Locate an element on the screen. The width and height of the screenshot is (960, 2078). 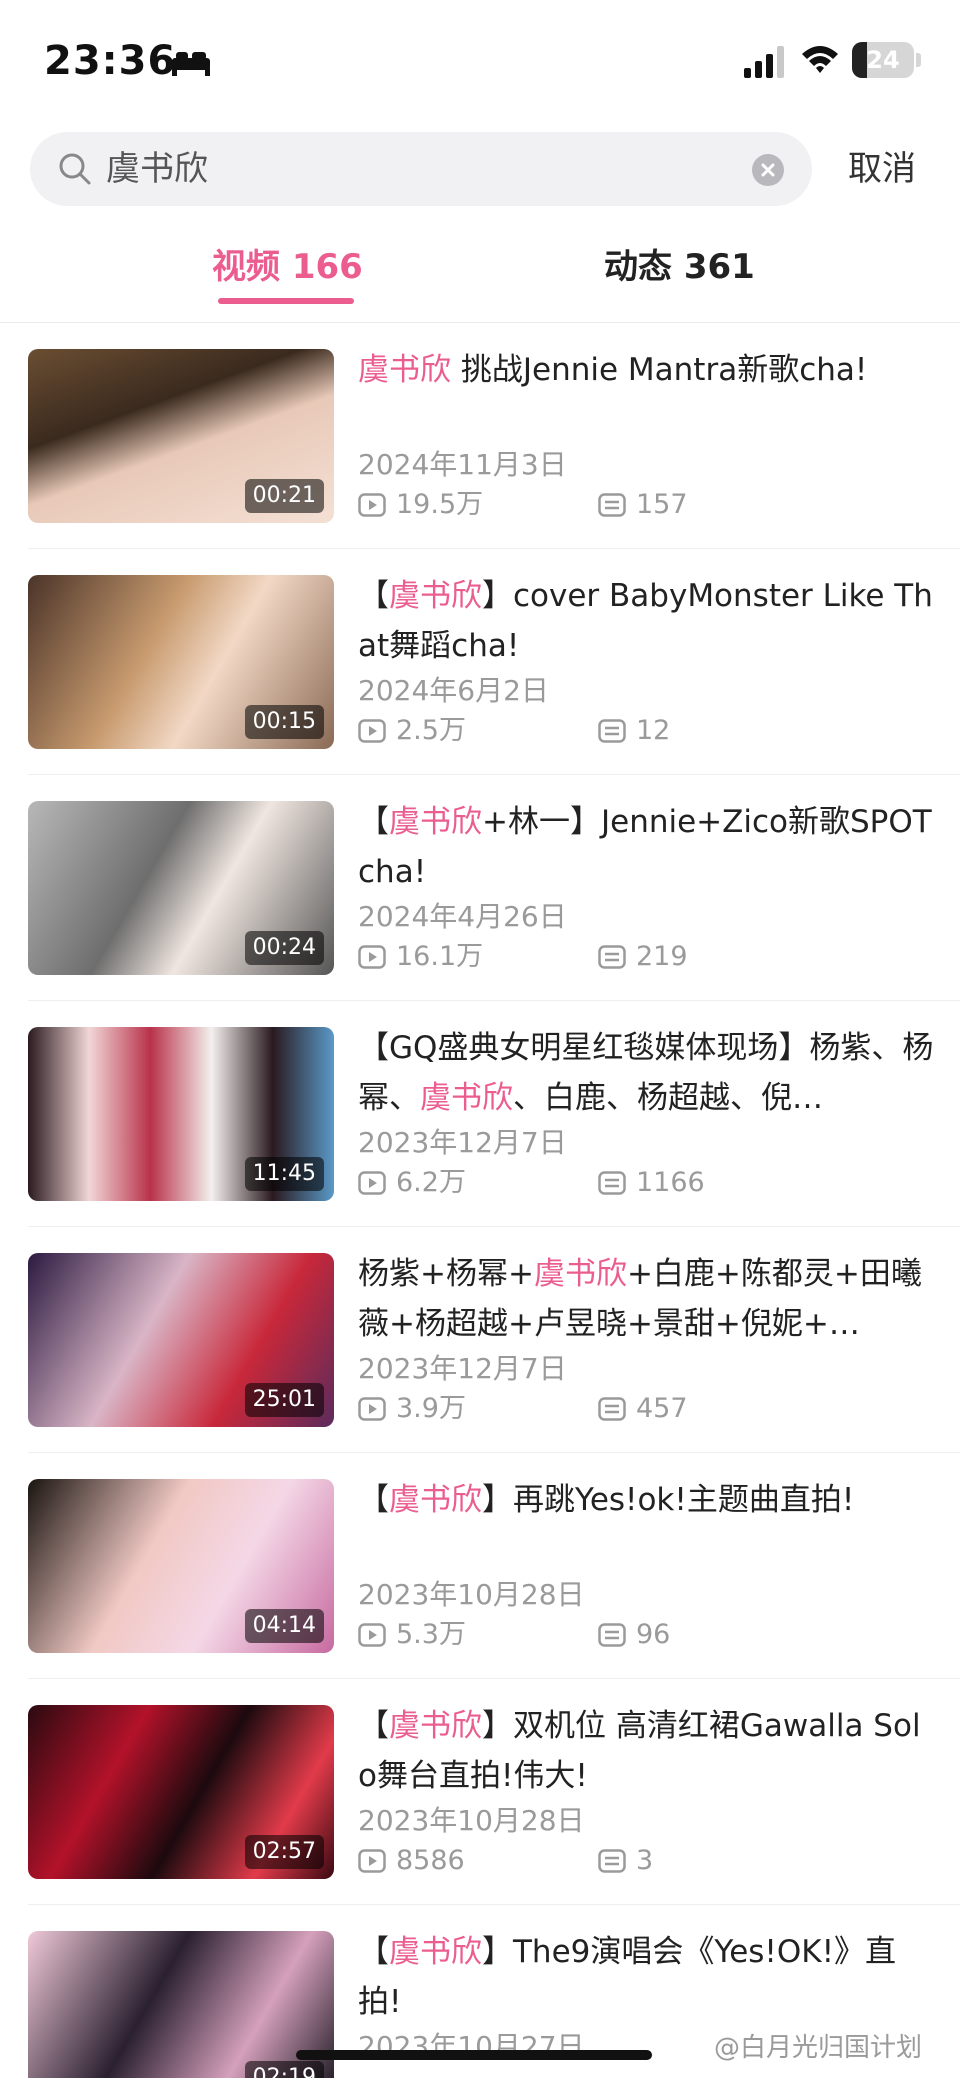
video-duration: 02:57 is located at coordinates (284, 1852).